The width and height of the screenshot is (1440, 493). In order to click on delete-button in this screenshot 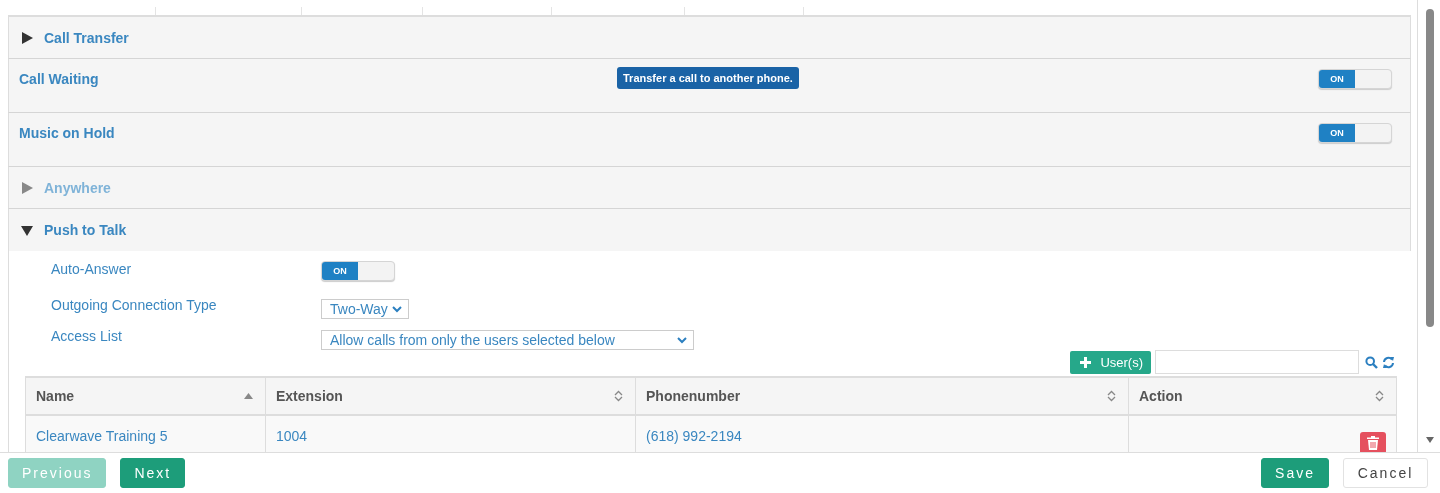, I will do `click(1373, 442)`.